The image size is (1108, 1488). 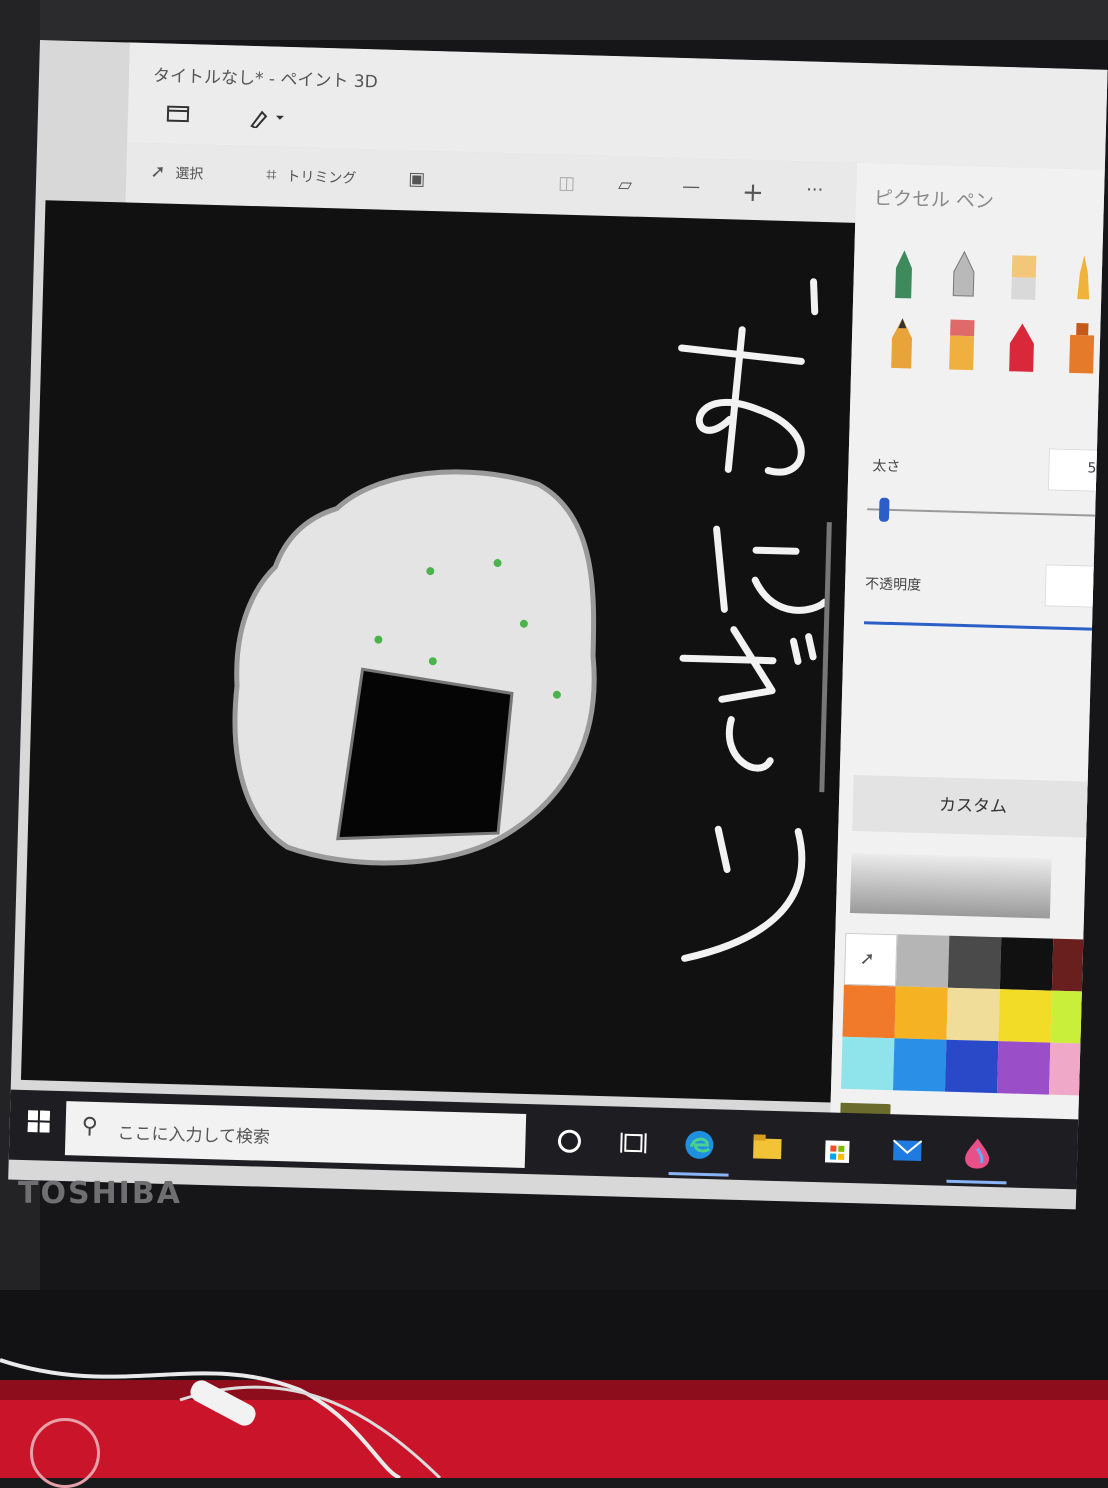 What do you see at coordinates (987, 512) in the screenshot?
I see `thickness-slider-track` at bounding box center [987, 512].